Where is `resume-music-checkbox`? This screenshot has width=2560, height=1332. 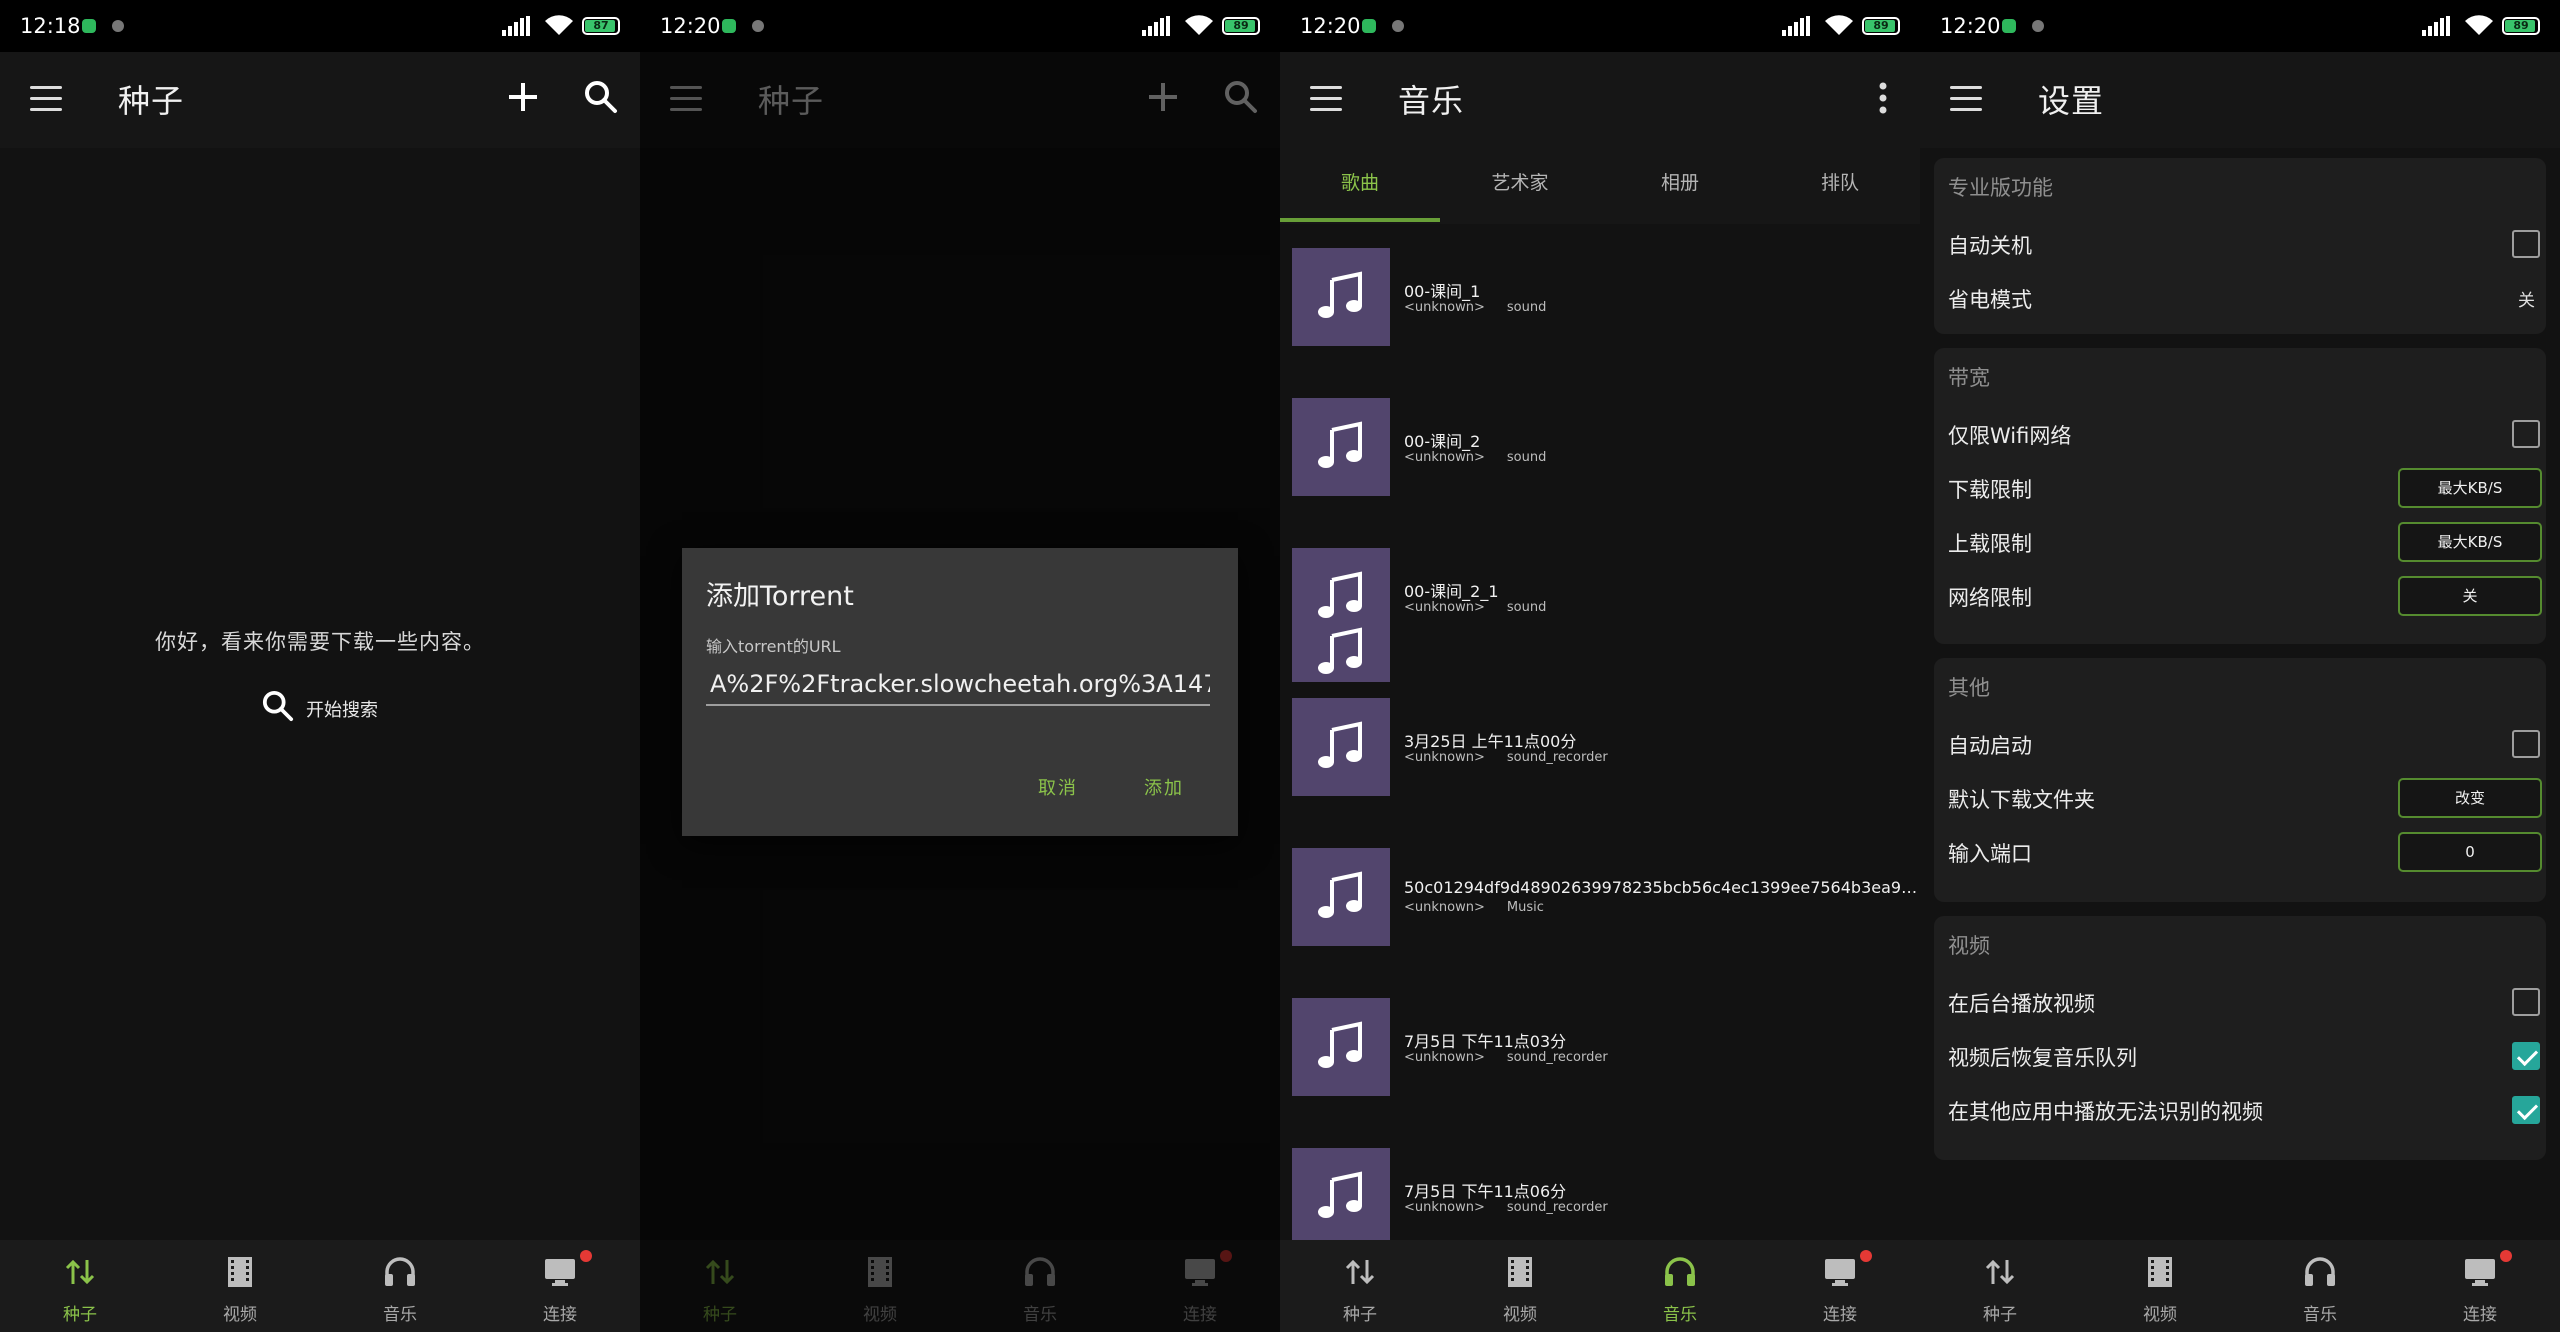 resume-music-checkbox is located at coordinates (2526, 1056).